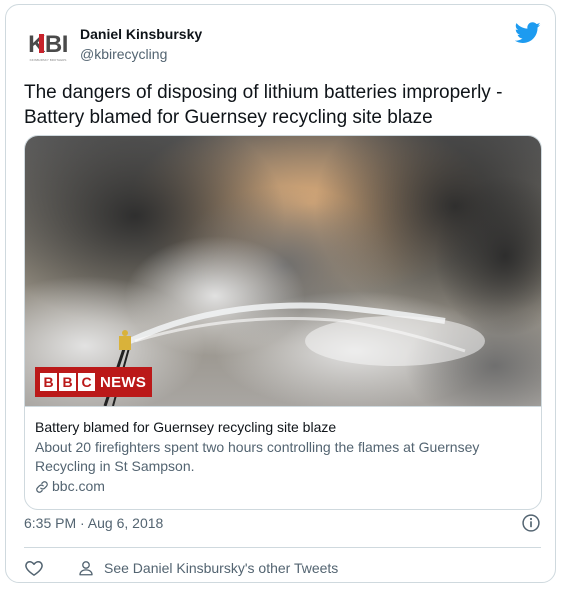  I want to click on bbc-news-badge: B B C NEWS, so click(94, 382).